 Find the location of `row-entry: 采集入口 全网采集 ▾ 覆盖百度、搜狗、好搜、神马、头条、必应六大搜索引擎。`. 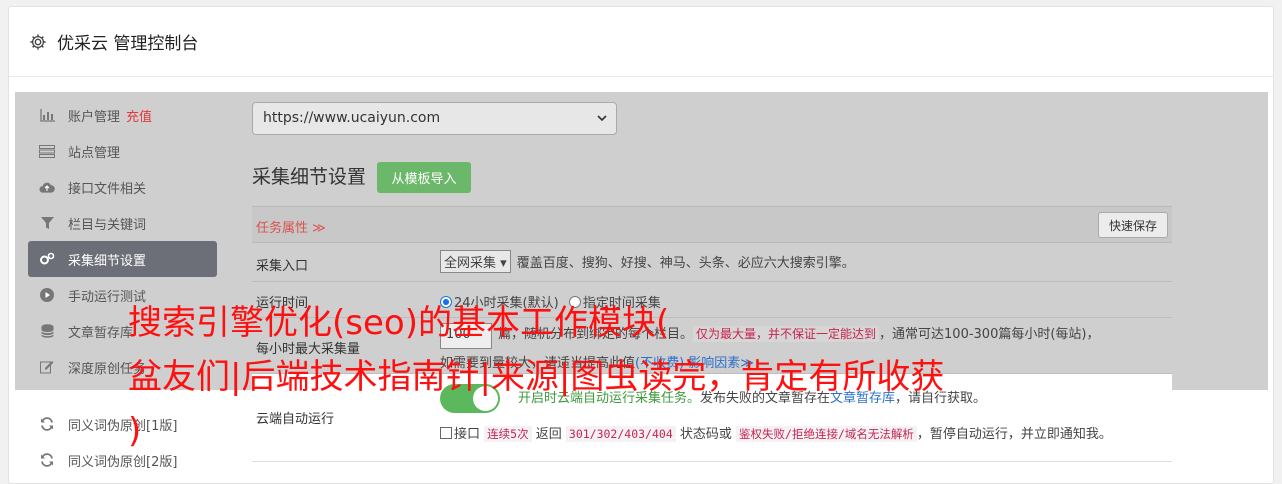

row-entry: 采集入口 全网采集 ▾ 覆盖百度、搜狗、好搜、神马、头条、必应六大搜索引擎。 is located at coordinates (712, 262).